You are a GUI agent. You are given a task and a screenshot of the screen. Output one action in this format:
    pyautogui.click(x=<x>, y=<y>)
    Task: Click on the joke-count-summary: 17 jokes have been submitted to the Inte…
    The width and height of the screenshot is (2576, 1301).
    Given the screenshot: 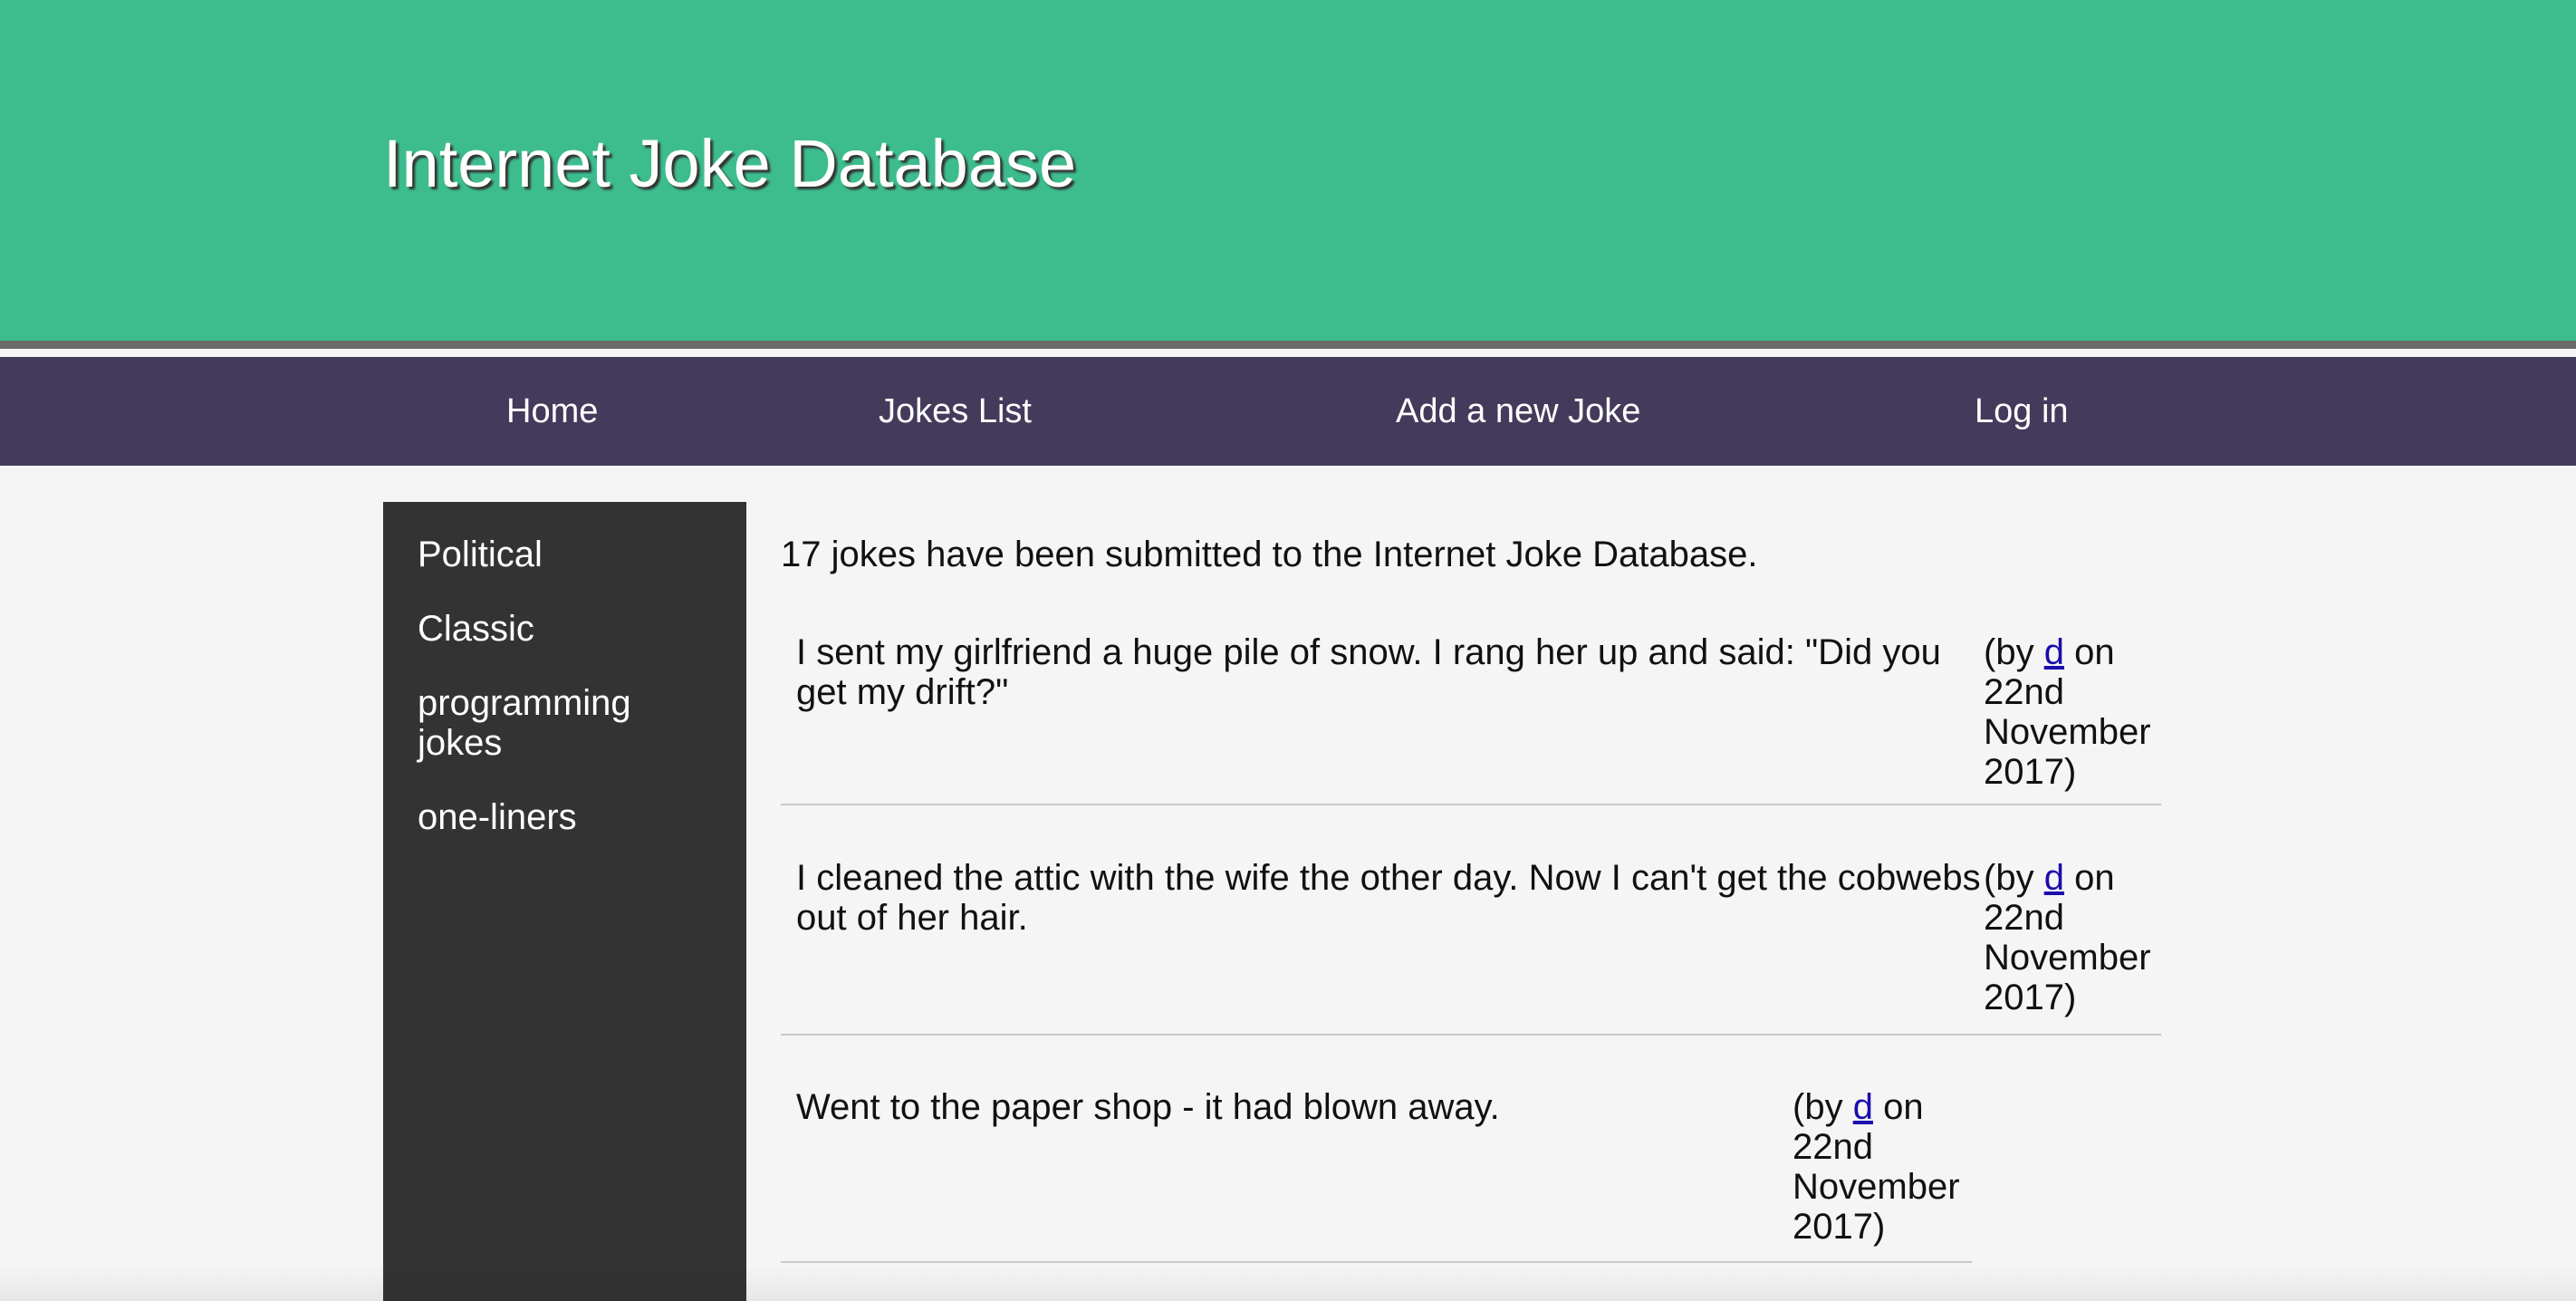 What is the action you would take?
    pyautogui.click(x=1269, y=554)
    